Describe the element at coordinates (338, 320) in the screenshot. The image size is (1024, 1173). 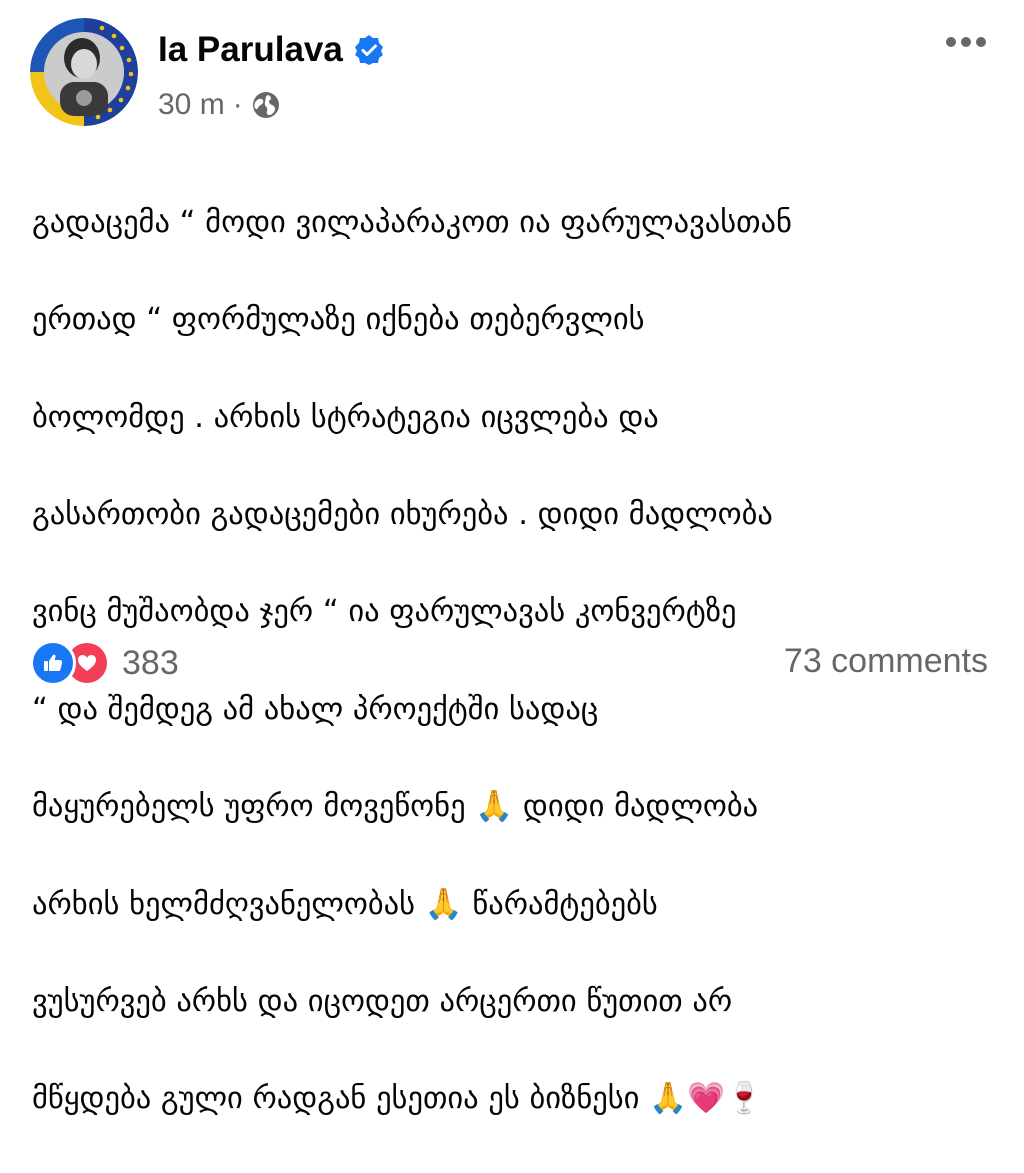
I see `post-line: ერთად “ ფორმულაზე იქნება თებერვლის` at that location.